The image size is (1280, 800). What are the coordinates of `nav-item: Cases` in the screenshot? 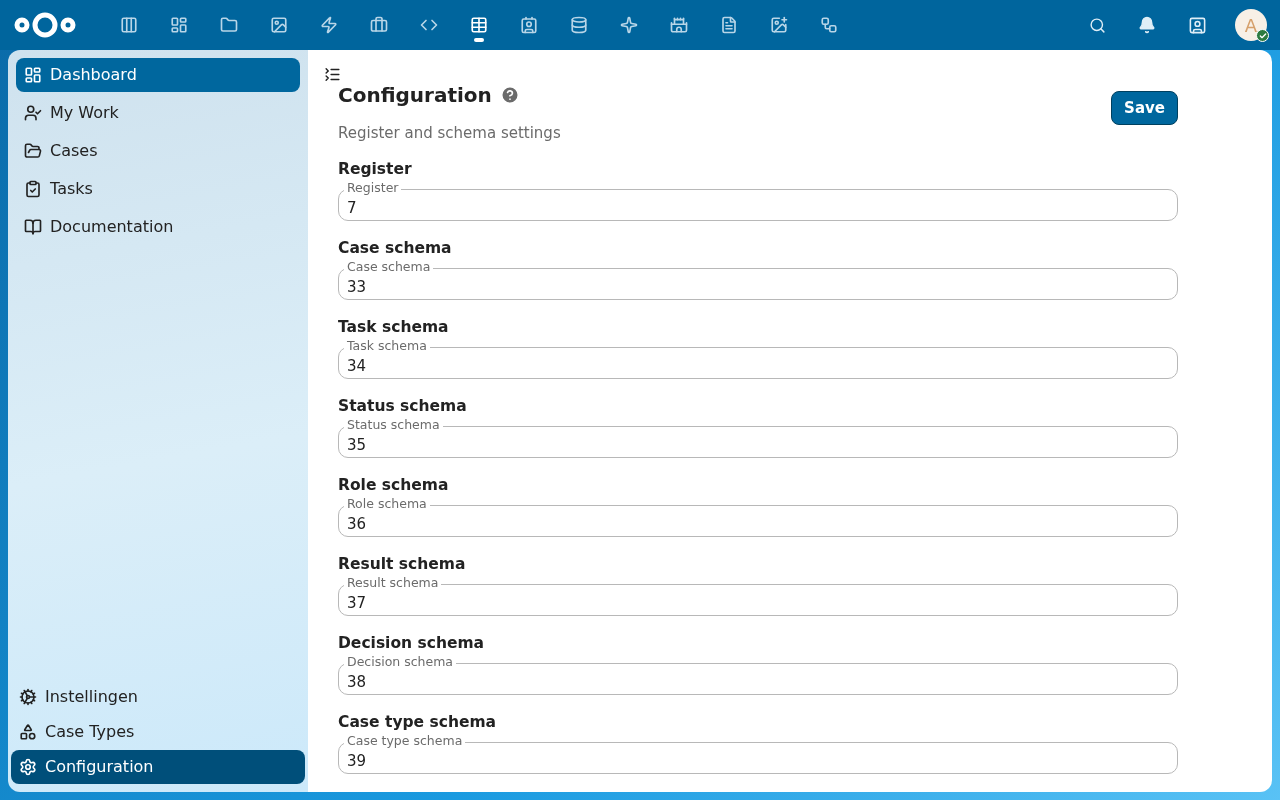 It's located at (158, 151).